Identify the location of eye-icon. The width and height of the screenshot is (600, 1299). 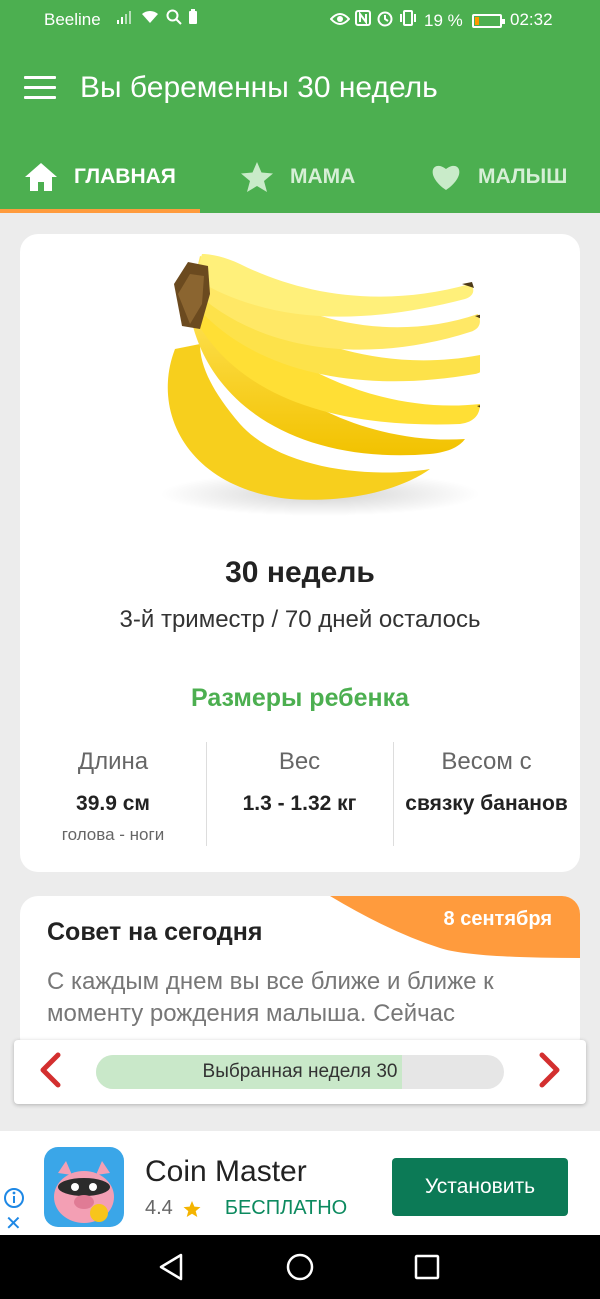
(340, 21).